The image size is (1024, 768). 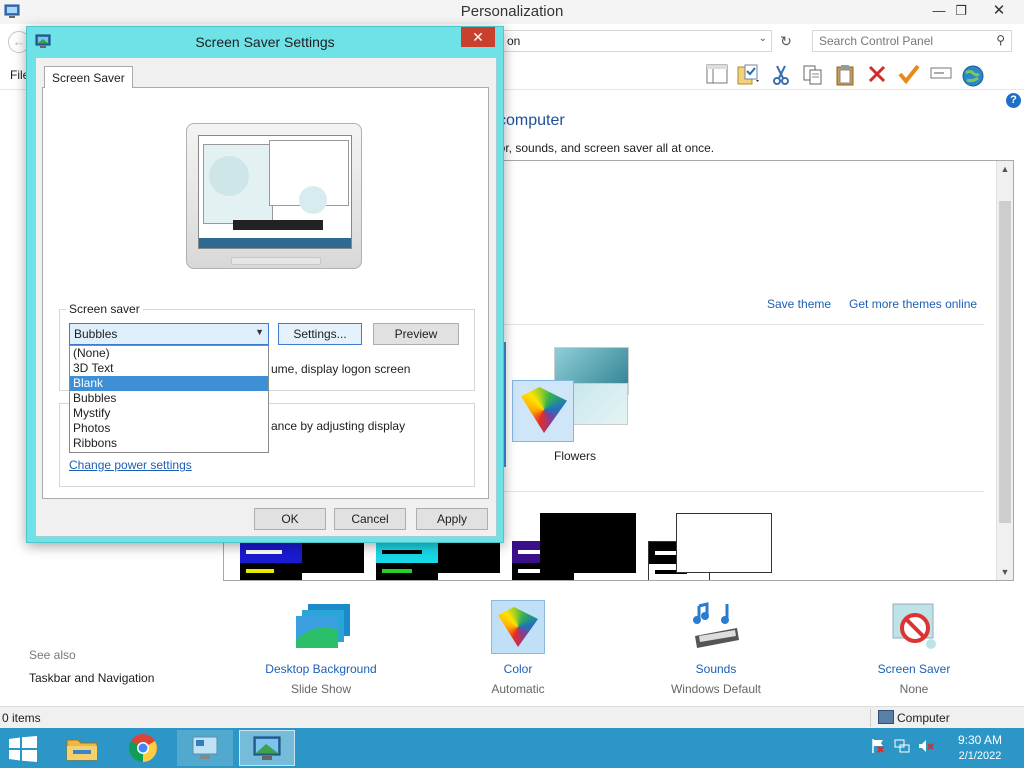 I want to click on theme-divider, so click(x=742, y=324).